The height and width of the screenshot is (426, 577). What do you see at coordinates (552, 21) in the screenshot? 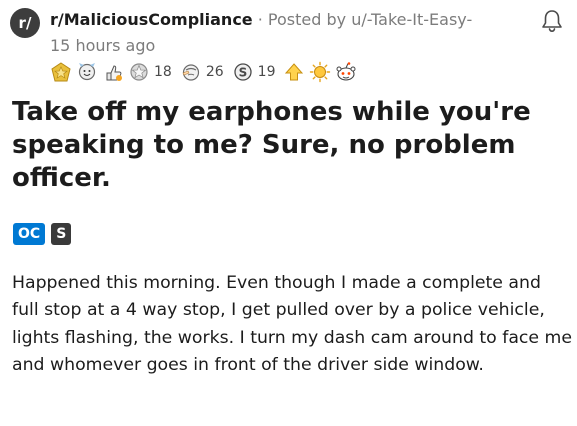
I see `bell-icon` at bounding box center [552, 21].